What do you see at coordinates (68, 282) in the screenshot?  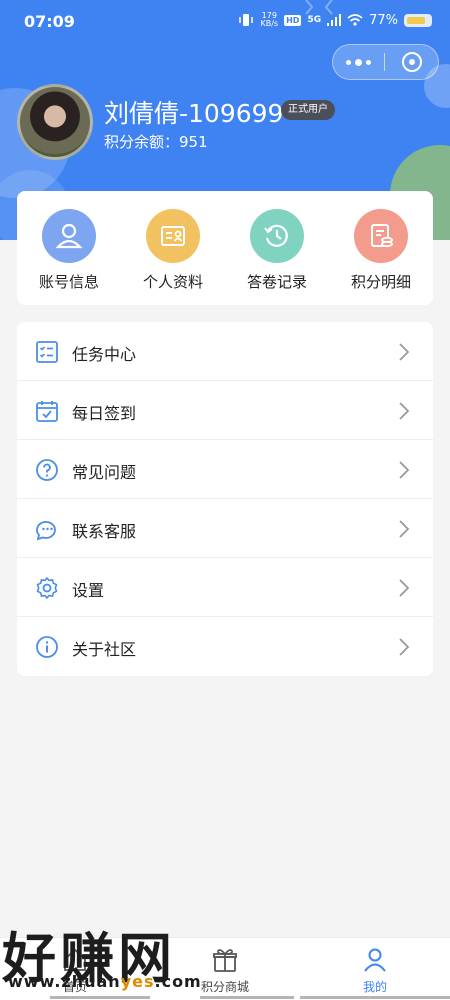 I see `quick-action-label: 账号信息` at bounding box center [68, 282].